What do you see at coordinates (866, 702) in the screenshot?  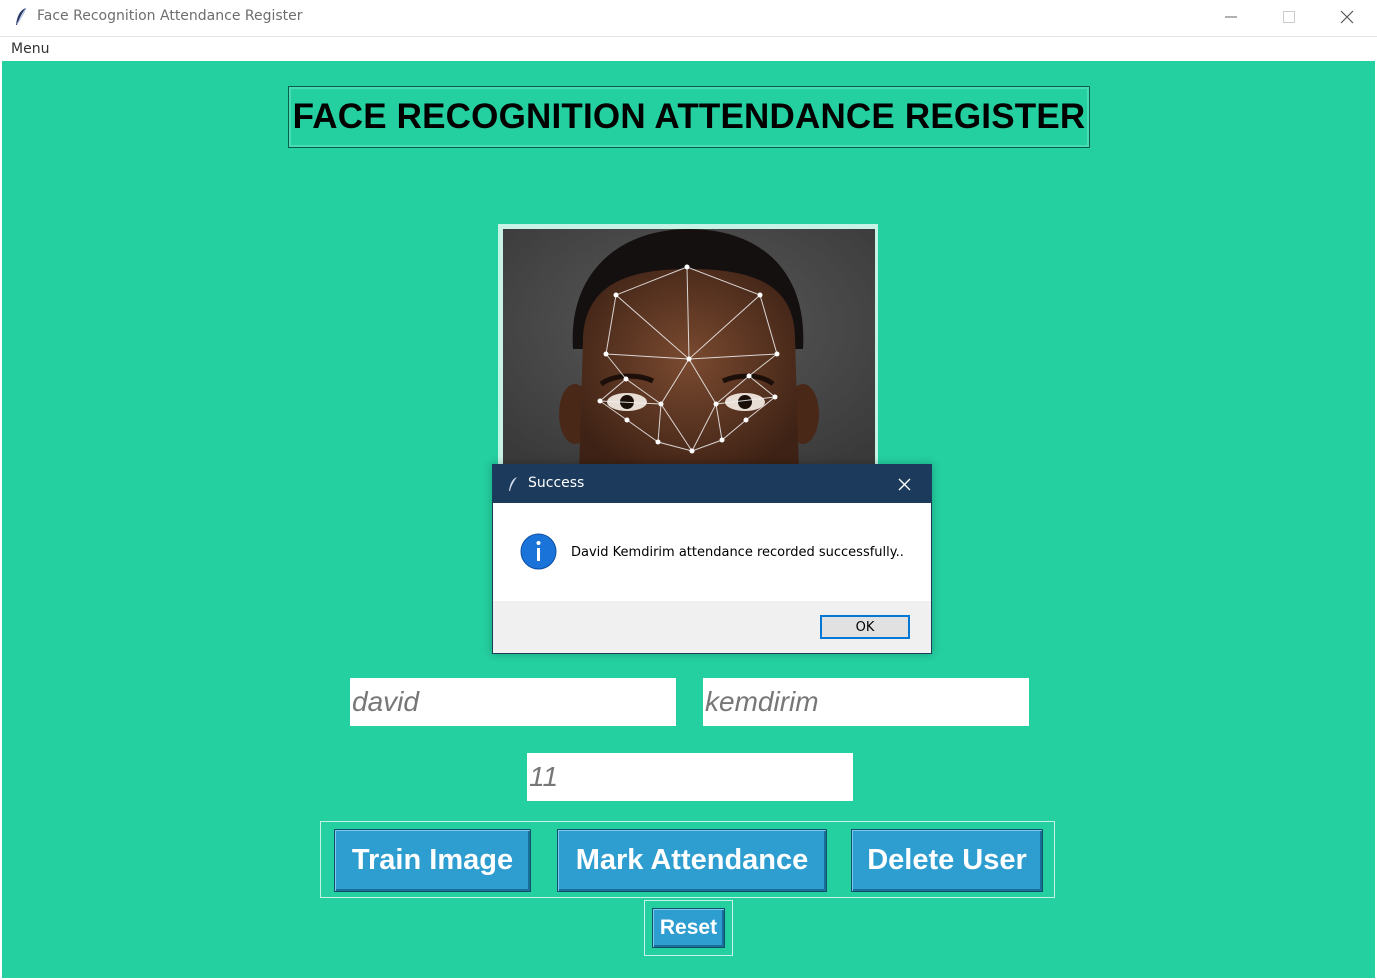 I see `last-name-field: kemdirim` at bounding box center [866, 702].